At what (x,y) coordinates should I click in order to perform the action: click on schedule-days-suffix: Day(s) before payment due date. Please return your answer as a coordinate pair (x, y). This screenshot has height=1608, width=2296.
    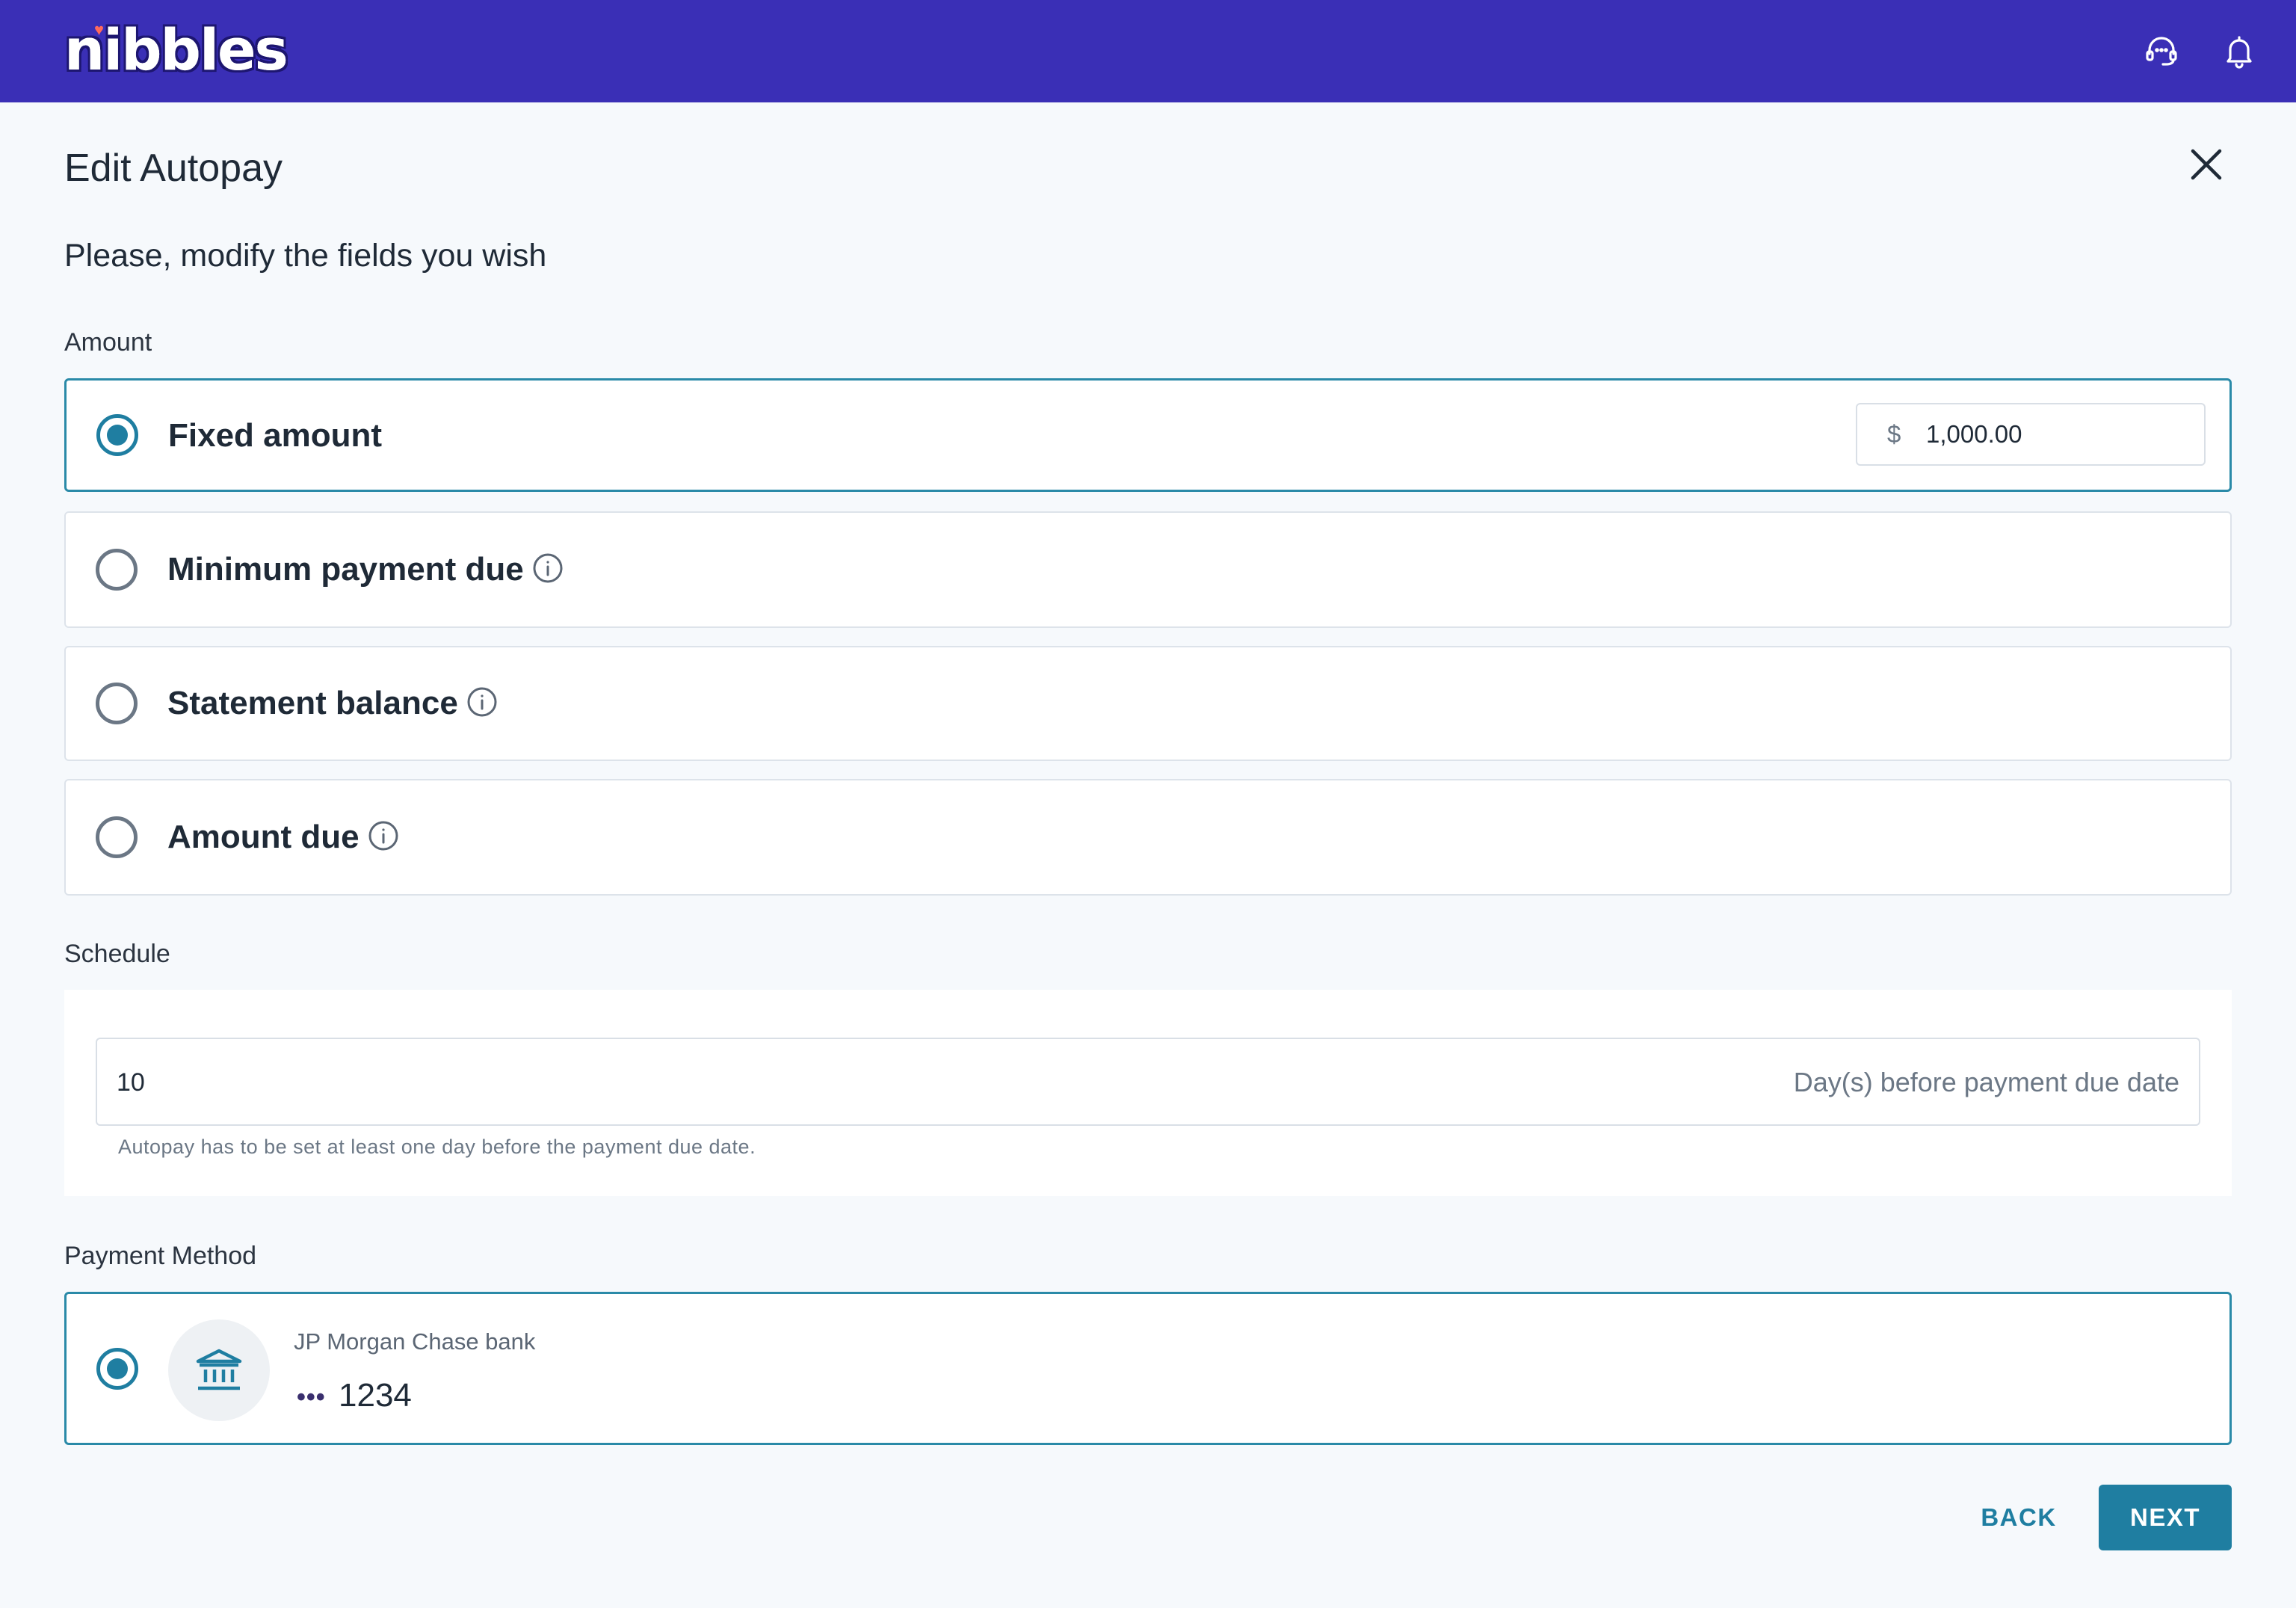
    Looking at the image, I should click on (1986, 1082).